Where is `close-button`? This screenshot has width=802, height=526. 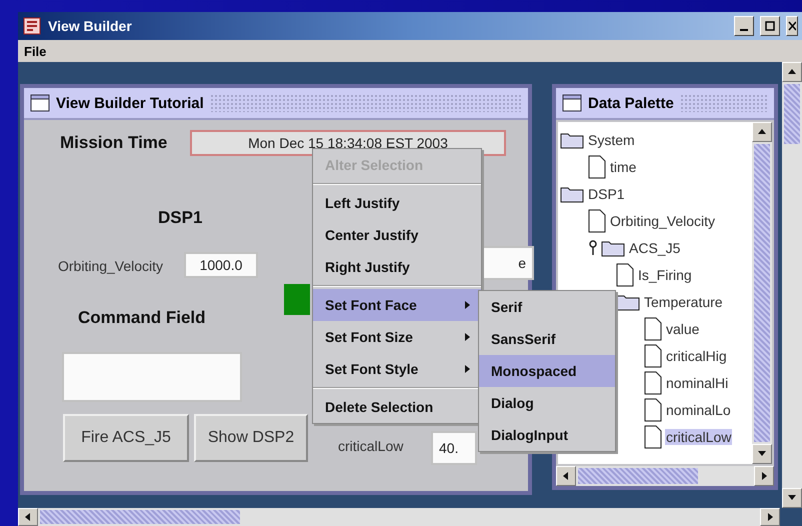 close-button is located at coordinates (792, 26).